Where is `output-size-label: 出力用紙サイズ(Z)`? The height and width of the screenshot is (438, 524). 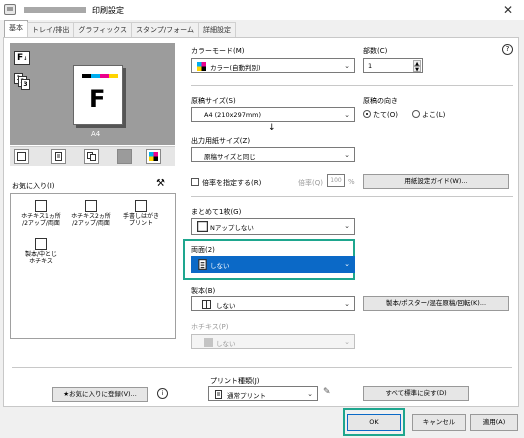
output-size-label: 出力用紙サイズ(Z) is located at coordinates (221, 141).